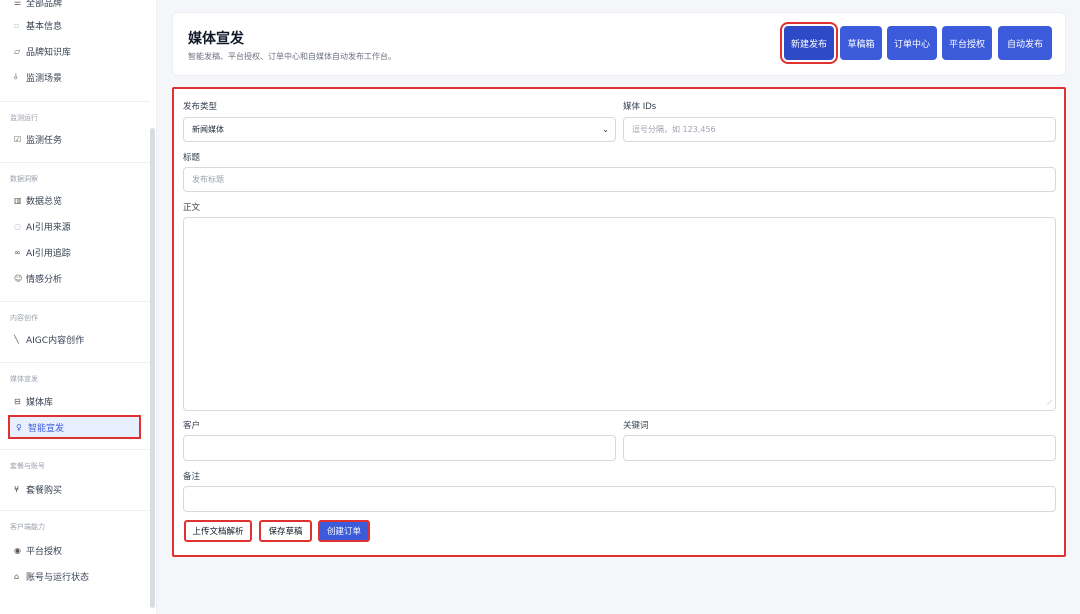 The height and width of the screenshot is (614, 1080). I want to click on circle-icon: ○, so click(17, 226).